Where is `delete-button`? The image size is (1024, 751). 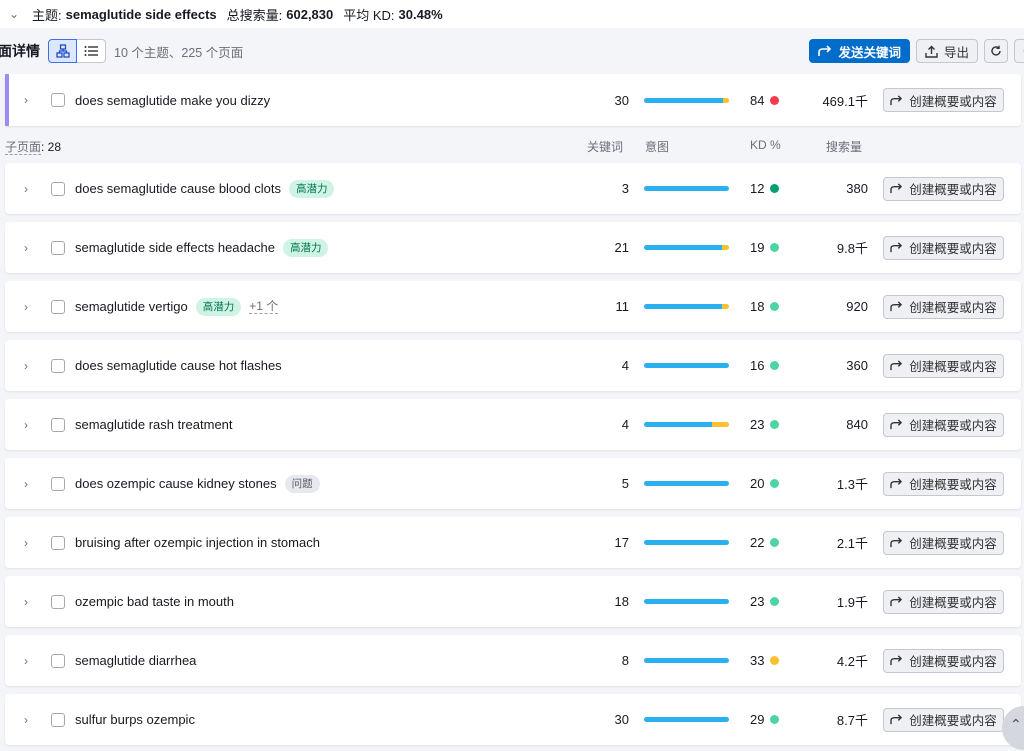 delete-button is located at coordinates (1019, 51).